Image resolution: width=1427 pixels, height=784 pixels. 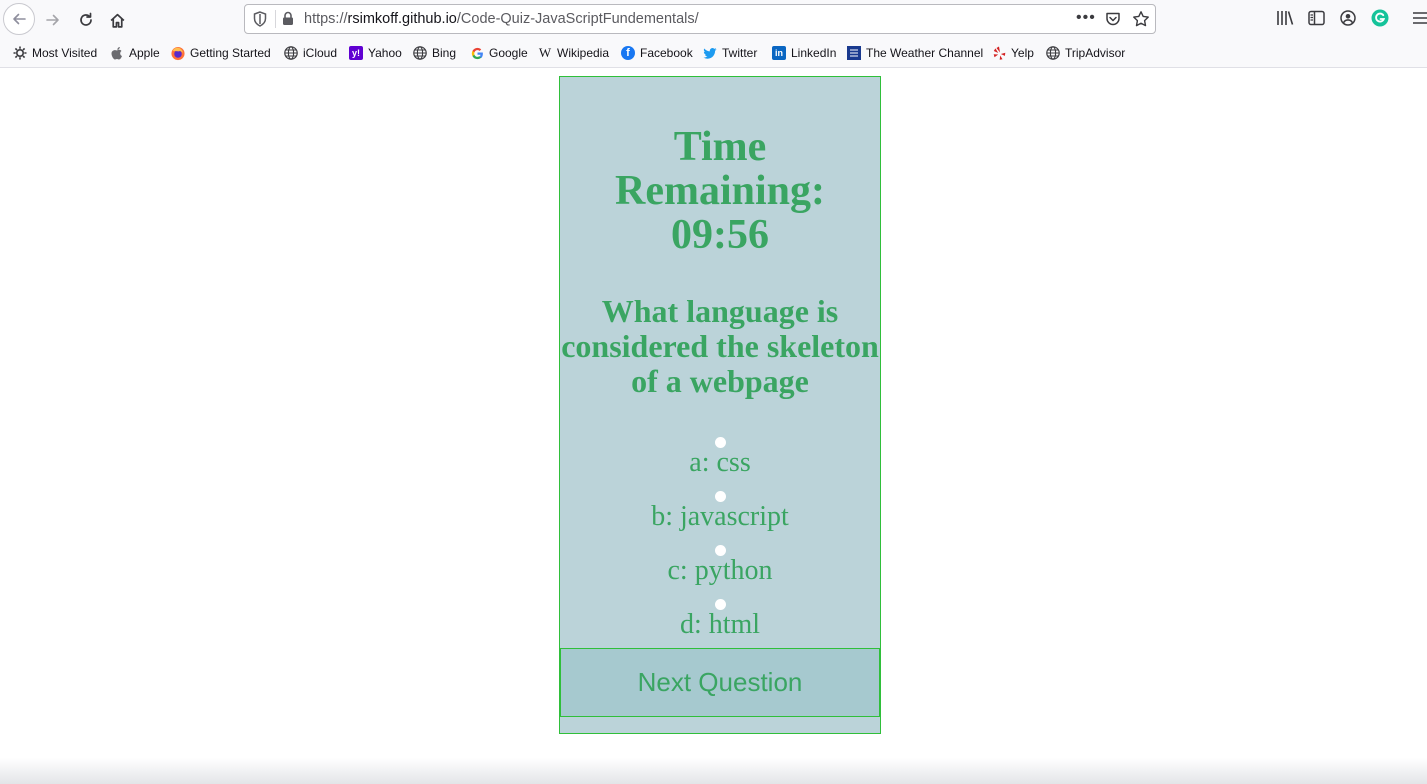 I want to click on arrow-right-icon, so click(x=52, y=20).